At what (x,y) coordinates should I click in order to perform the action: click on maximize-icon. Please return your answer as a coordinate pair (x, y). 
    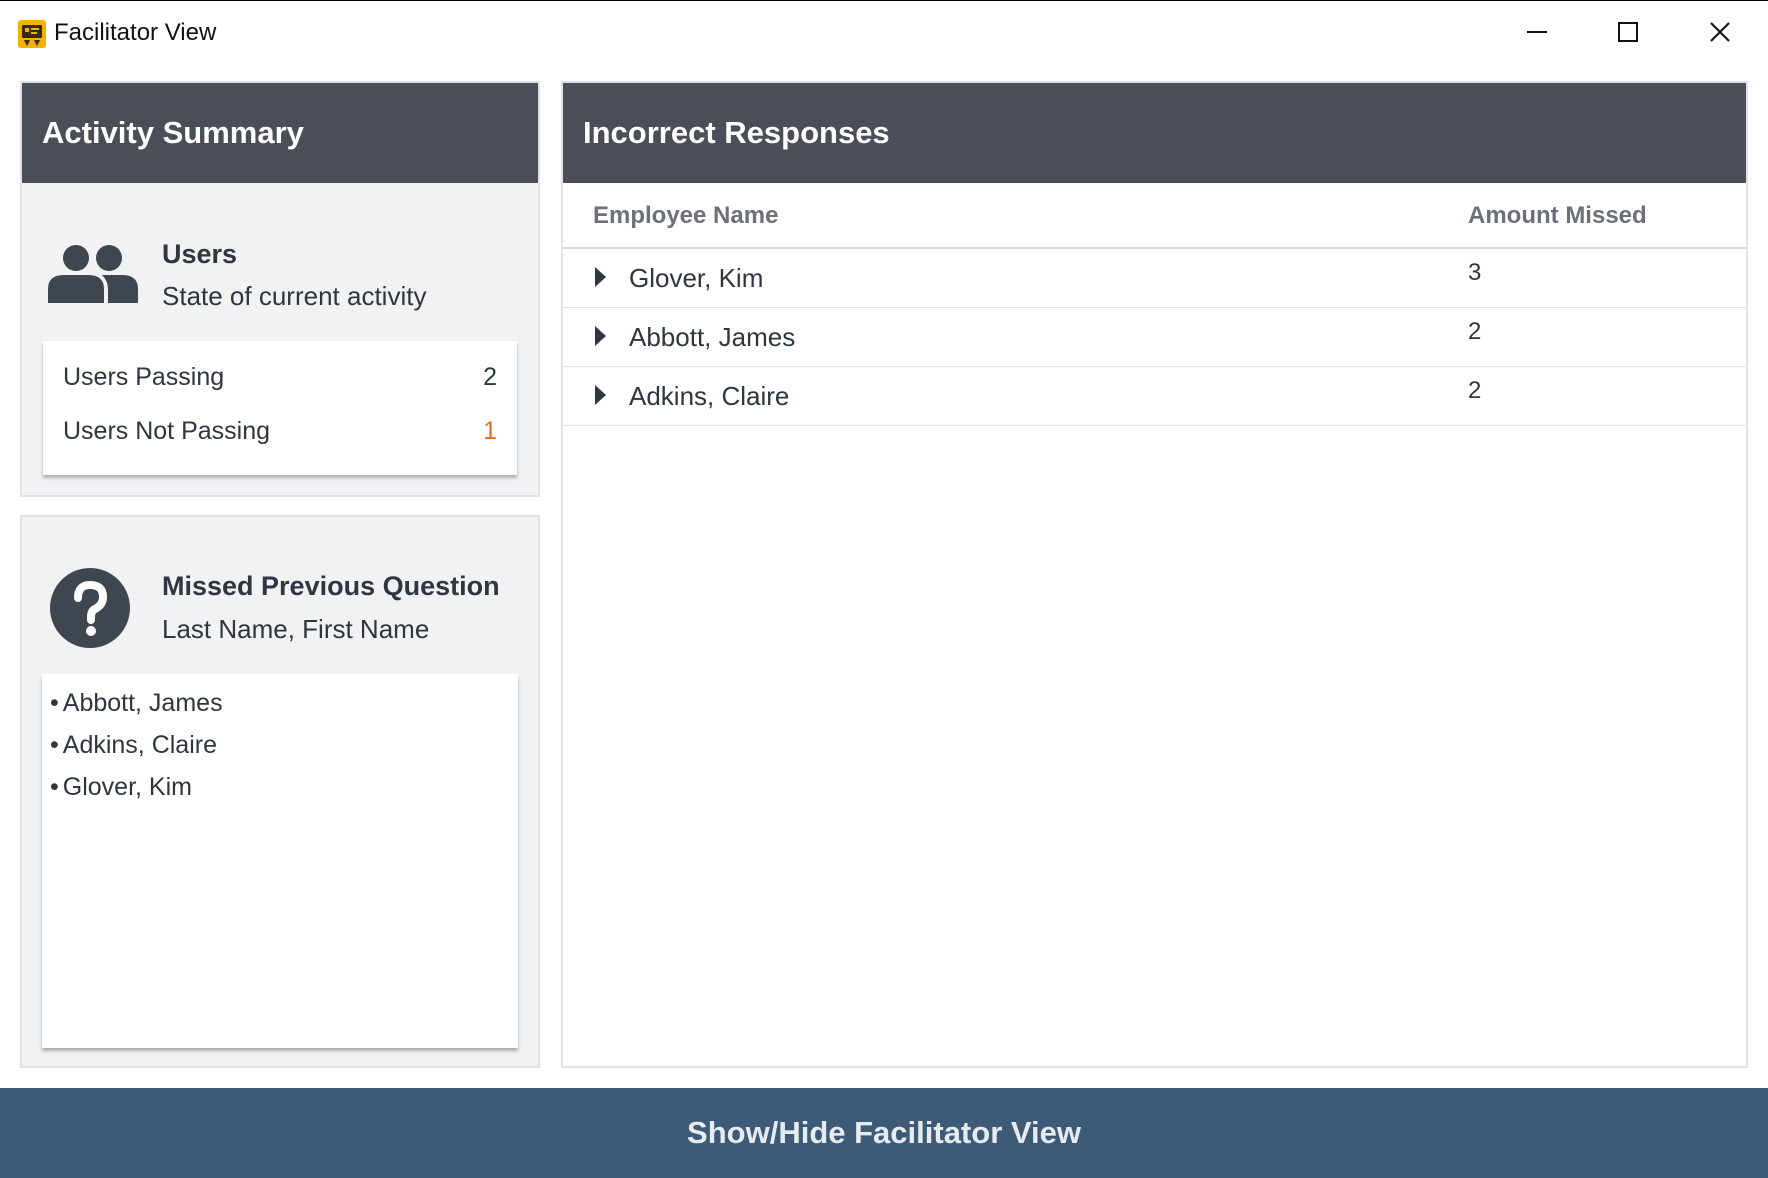
    Looking at the image, I should click on (1628, 32).